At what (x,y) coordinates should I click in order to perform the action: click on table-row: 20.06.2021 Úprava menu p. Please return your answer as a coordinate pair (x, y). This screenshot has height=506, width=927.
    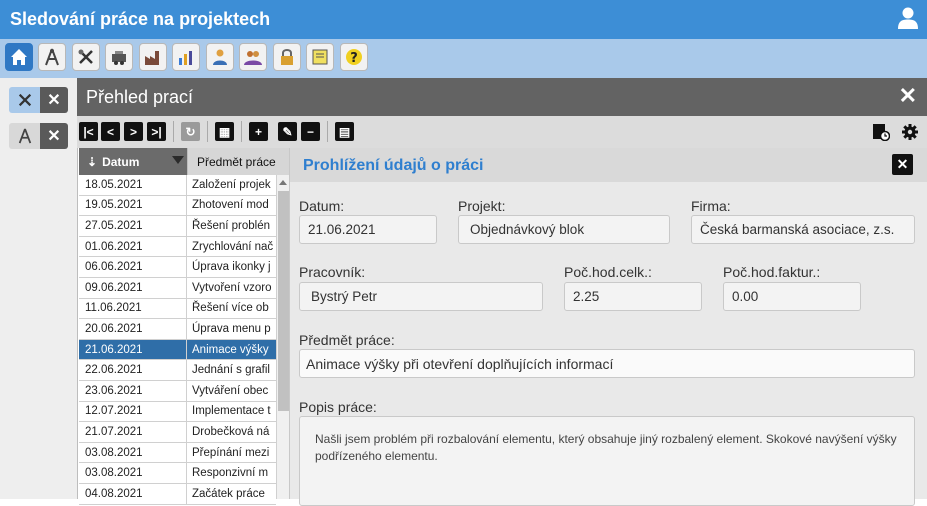
    Looking at the image, I should click on (177, 329).